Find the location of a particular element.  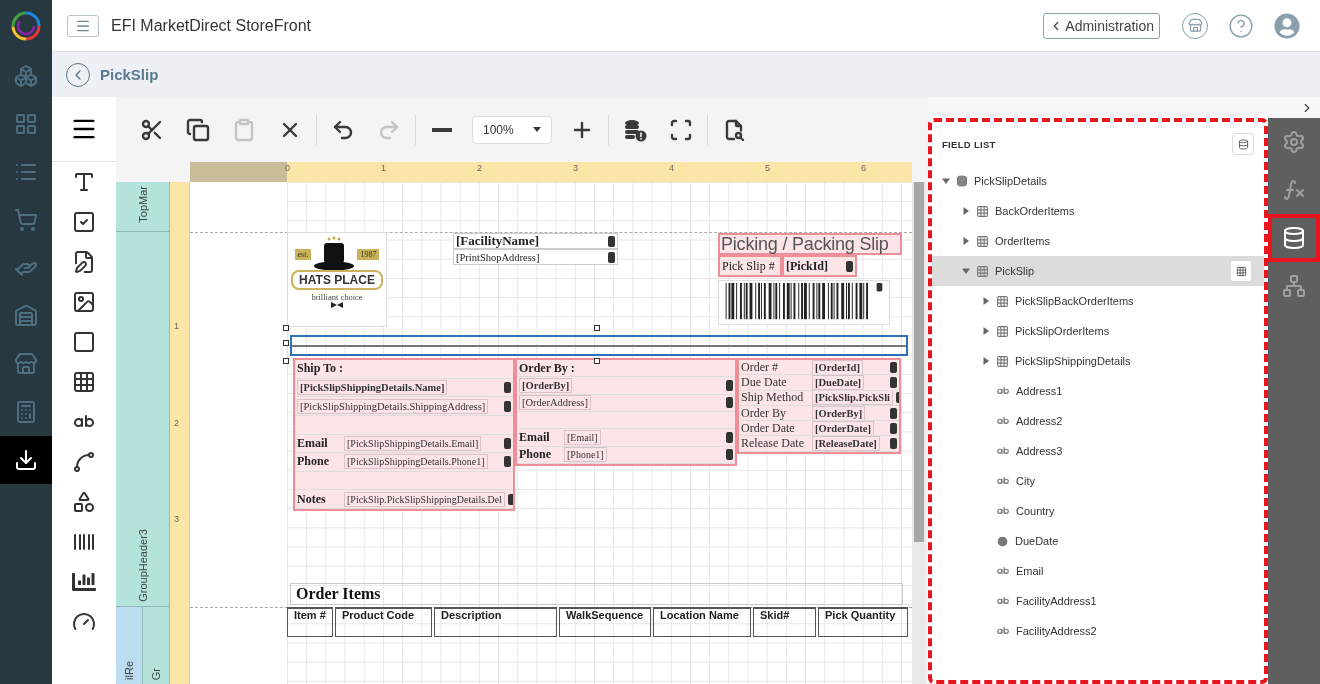

panel-heading: Ship To : is located at coordinates (321, 369).